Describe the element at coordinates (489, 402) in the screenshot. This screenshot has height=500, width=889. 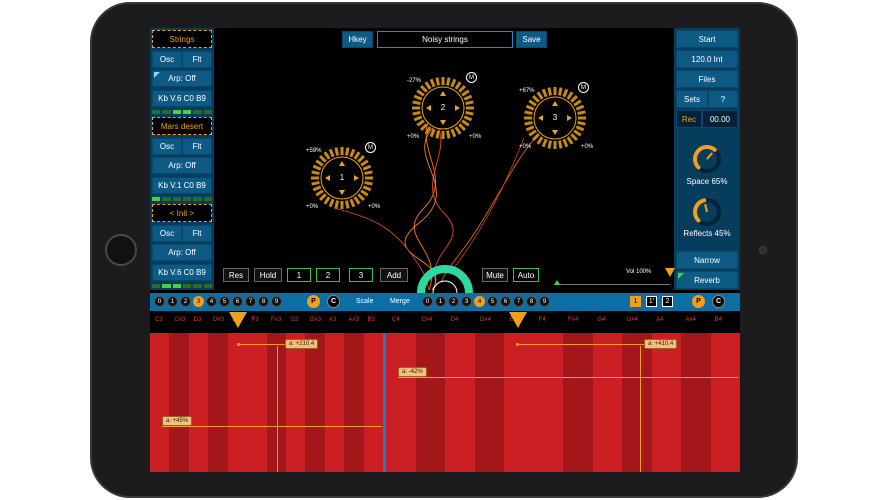
I see `key-Dsharp4` at that location.